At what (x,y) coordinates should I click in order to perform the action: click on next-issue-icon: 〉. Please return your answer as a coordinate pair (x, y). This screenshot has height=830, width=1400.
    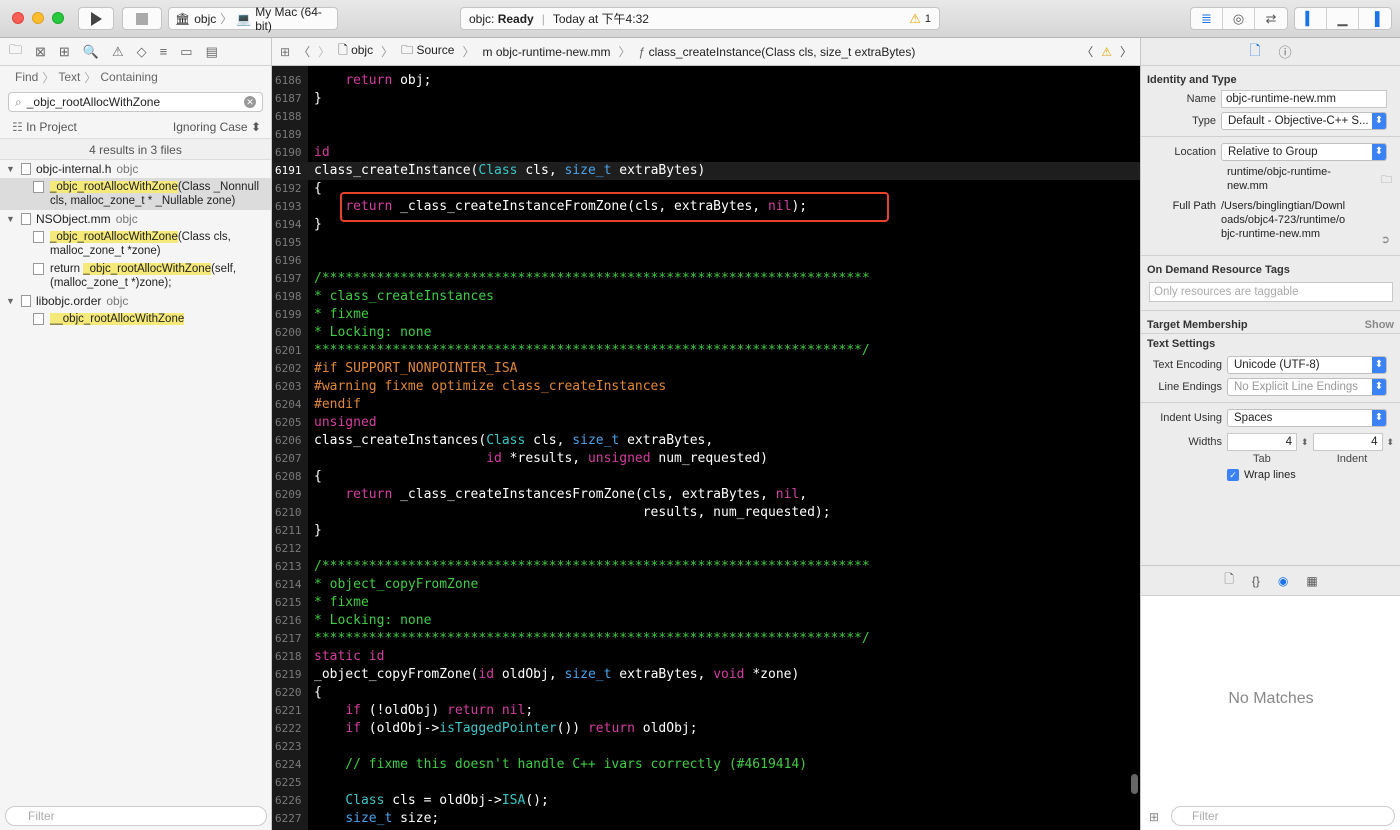
    Looking at the image, I should click on (1126, 51).